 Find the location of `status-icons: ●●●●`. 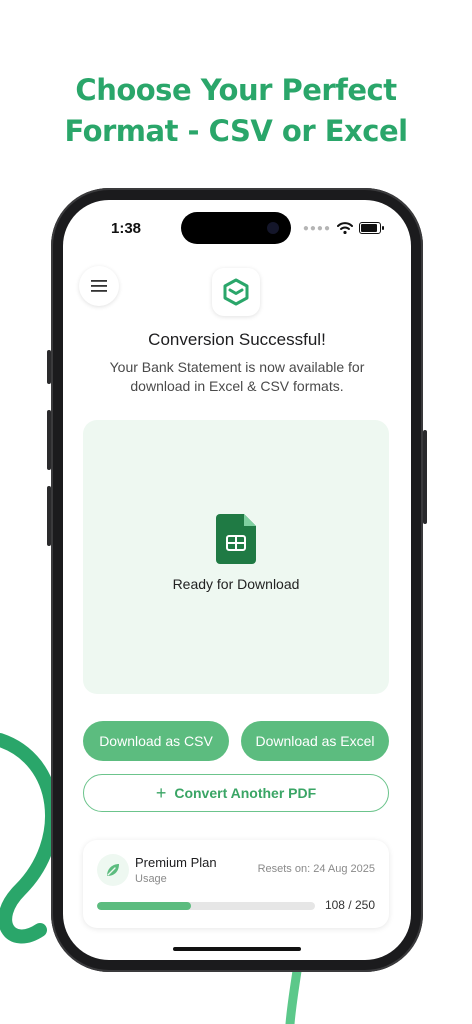

status-icons: ●●●● is located at coordinates (343, 228).